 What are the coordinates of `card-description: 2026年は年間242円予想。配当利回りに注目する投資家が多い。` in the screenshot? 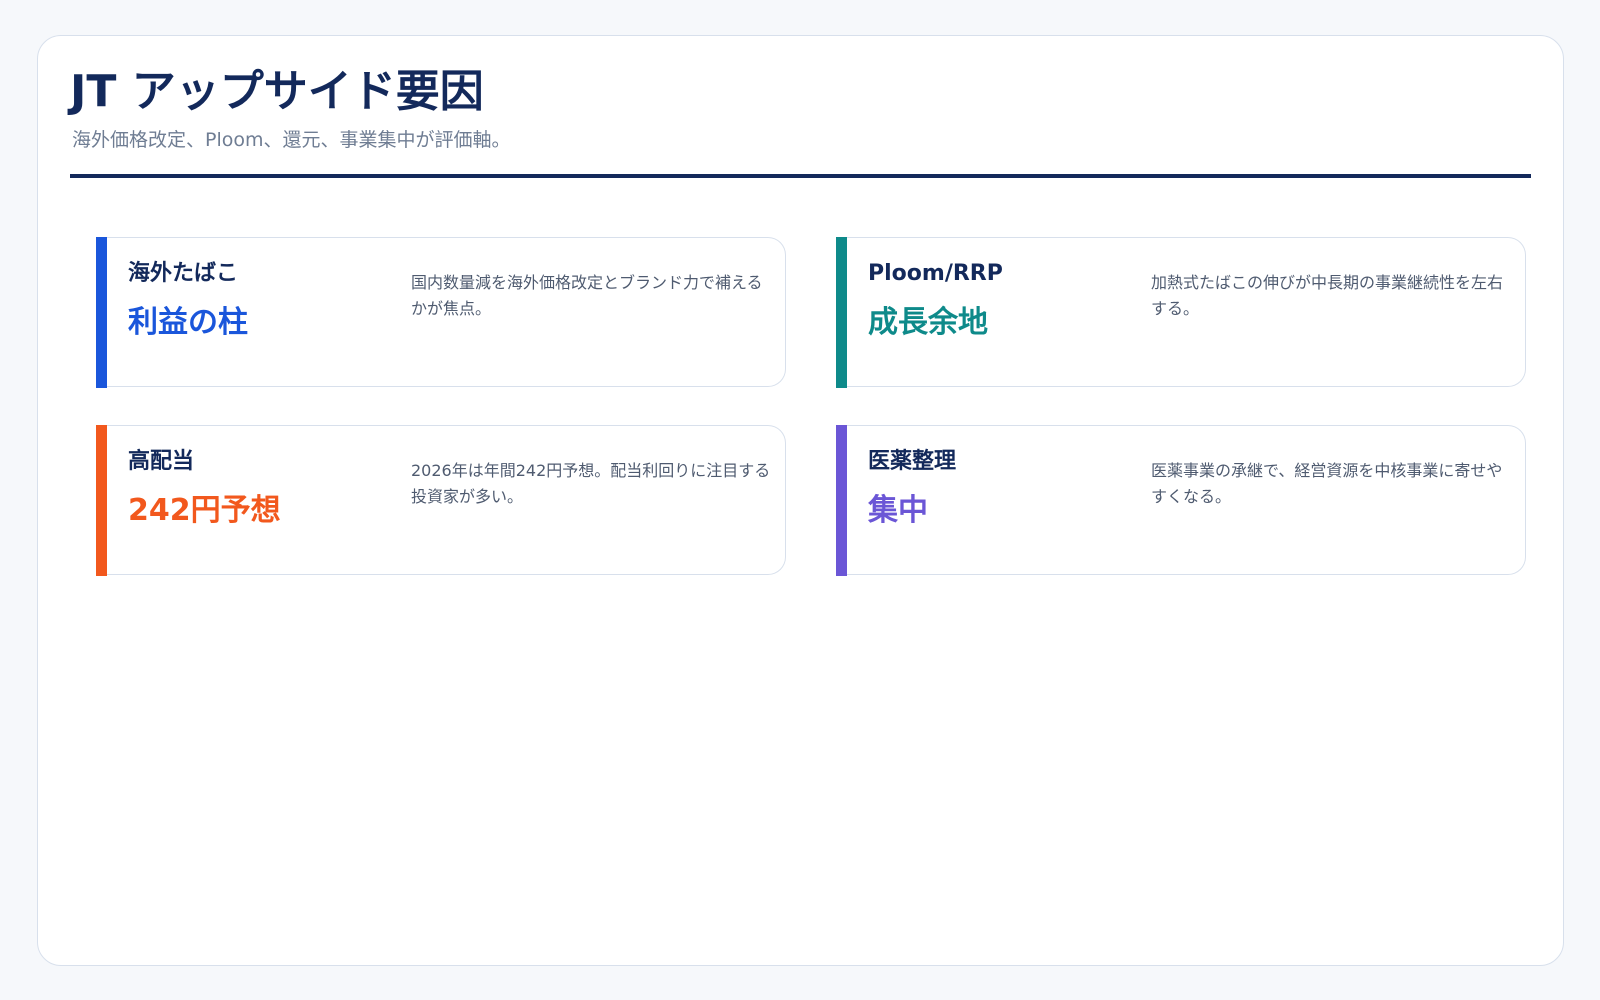 It's located at (591, 483).